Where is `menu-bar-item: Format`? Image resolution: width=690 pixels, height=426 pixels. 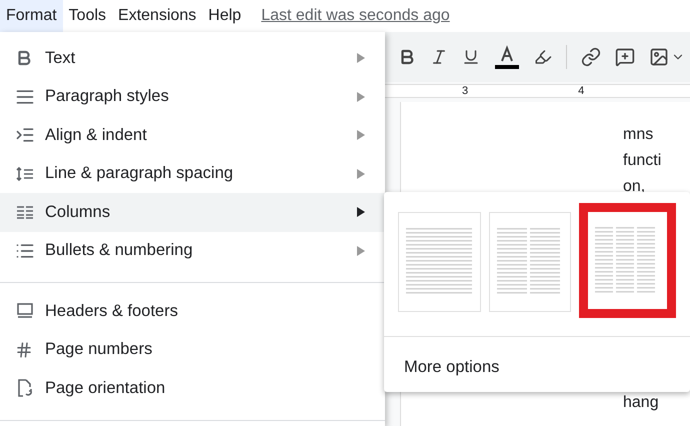 menu-bar-item: Format is located at coordinates (31, 16).